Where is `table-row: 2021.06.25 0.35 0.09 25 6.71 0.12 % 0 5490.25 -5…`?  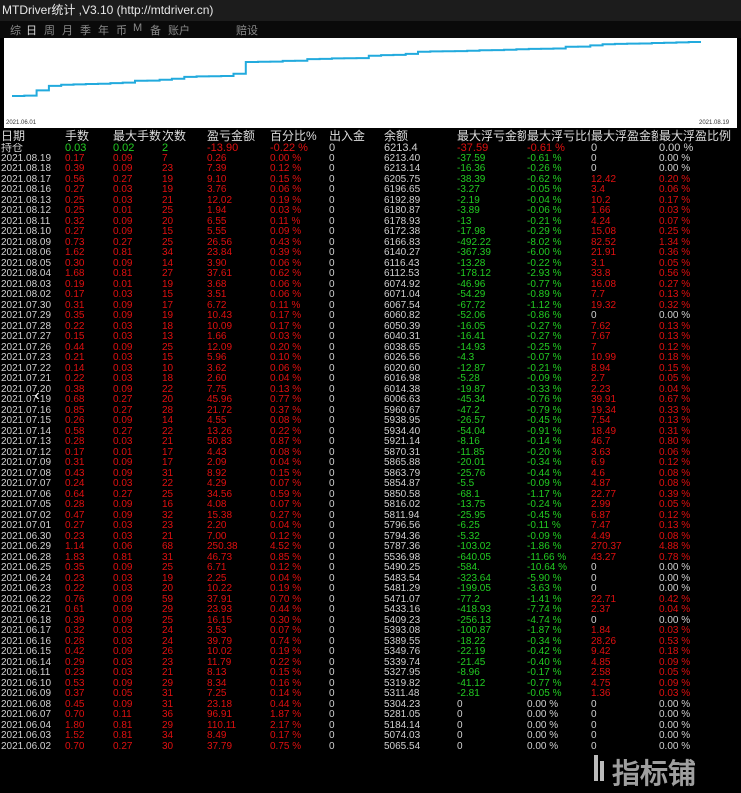 table-row: 2021.06.25 0.35 0.09 25 6.71 0.12 % 0 5490.25 -5… is located at coordinates (368, 568).